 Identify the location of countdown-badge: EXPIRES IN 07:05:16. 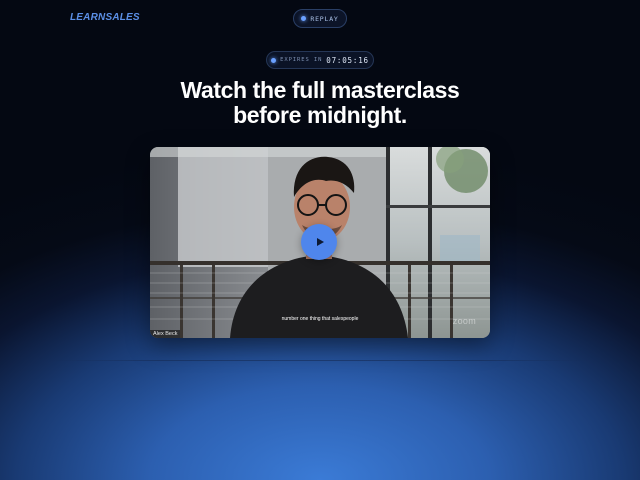
(320, 60).